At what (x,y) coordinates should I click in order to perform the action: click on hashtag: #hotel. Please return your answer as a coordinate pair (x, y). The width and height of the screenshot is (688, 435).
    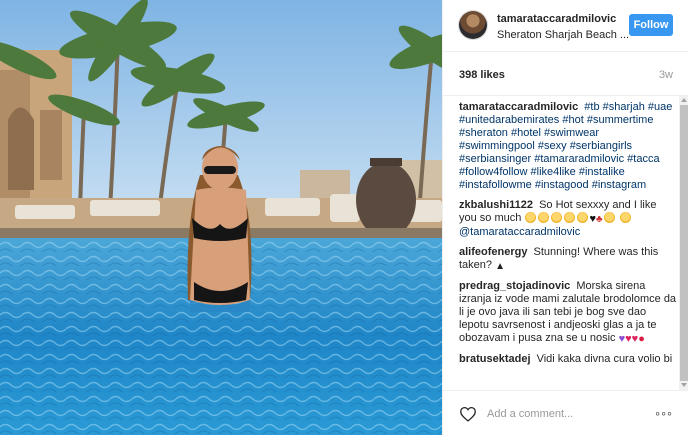
    Looking at the image, I should click on (526, 133).